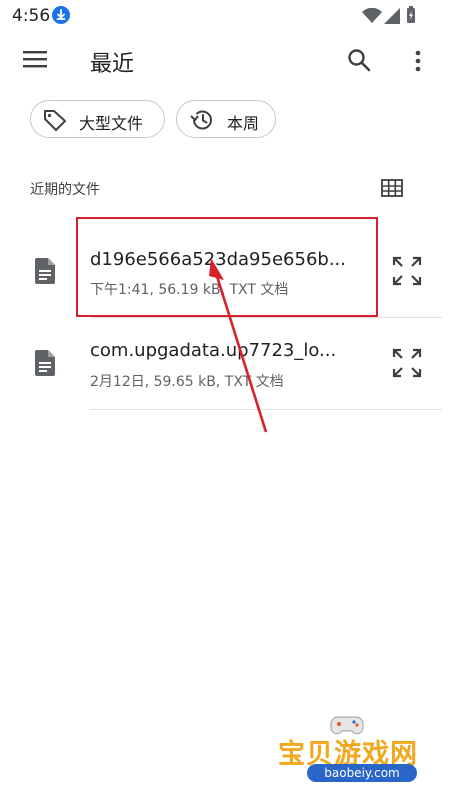  I want to click on annotation-arrow, so click(238, 345).